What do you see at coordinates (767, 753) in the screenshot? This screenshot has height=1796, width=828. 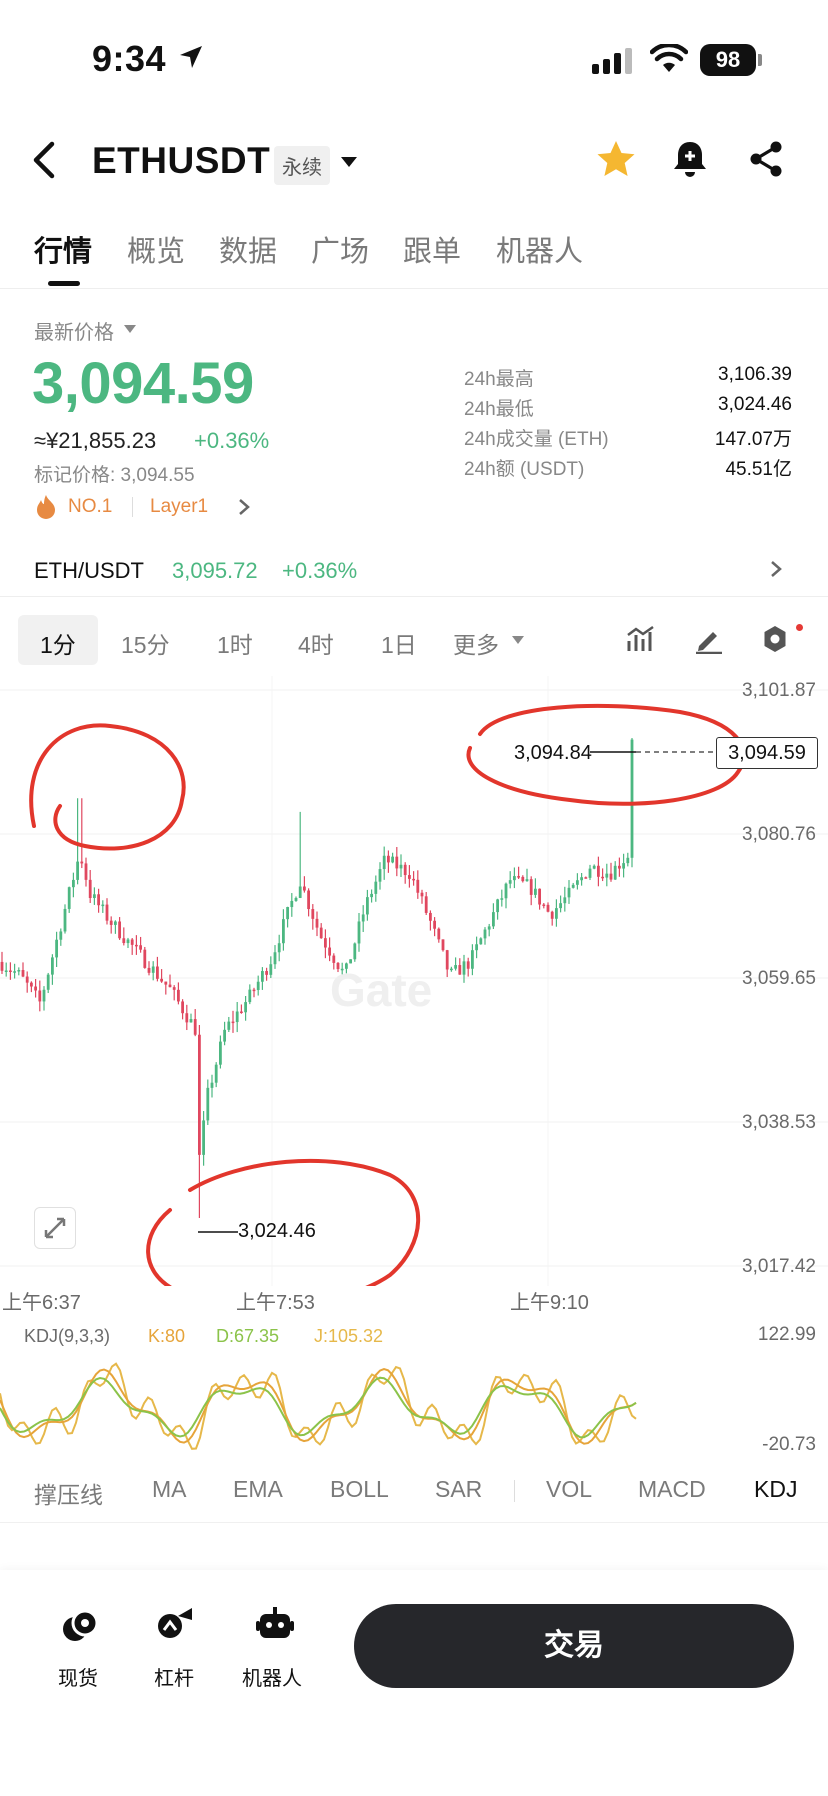 I see `last-price-tag: 3,094.59` at bounding box center [767, 753].